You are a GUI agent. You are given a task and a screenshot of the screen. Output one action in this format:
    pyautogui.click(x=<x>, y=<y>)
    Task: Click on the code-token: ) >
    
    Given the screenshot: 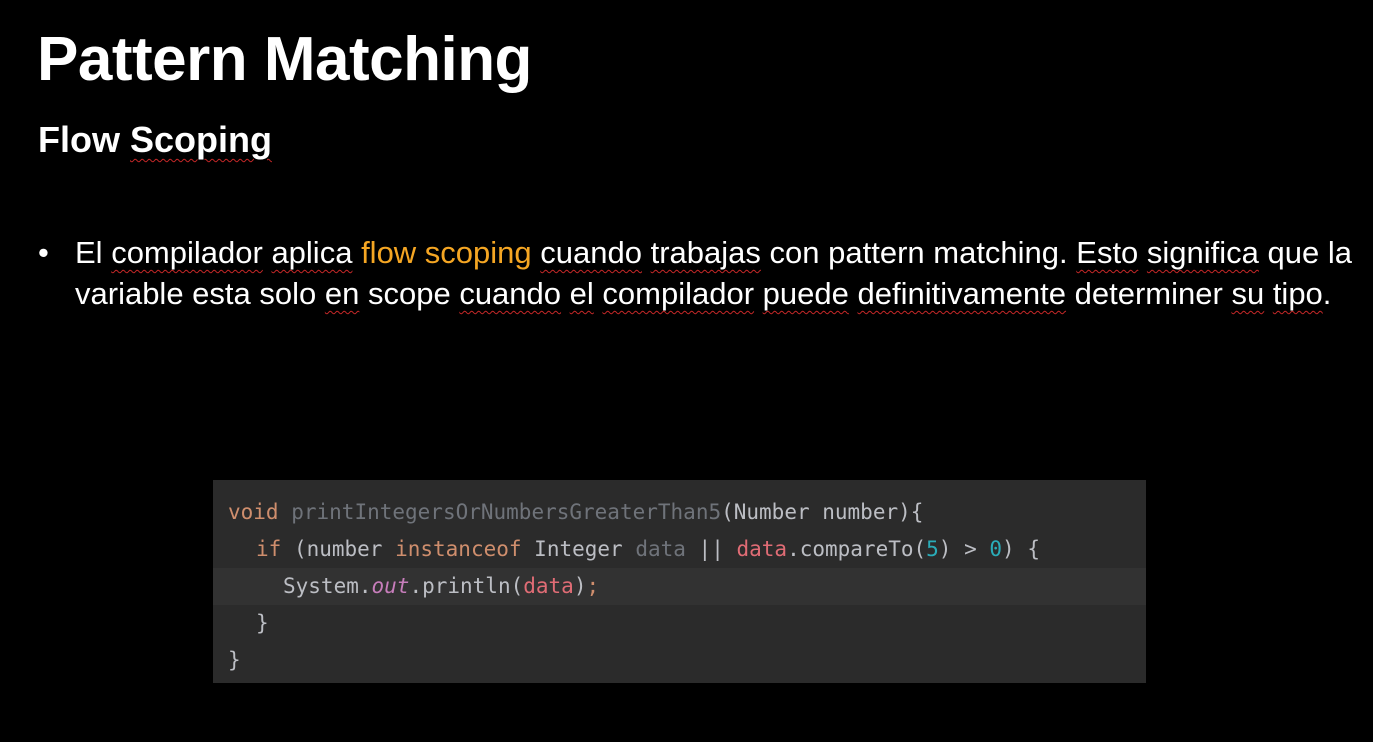 What is the action you would take?
    pyautogui.click(x=964, y=549)
    